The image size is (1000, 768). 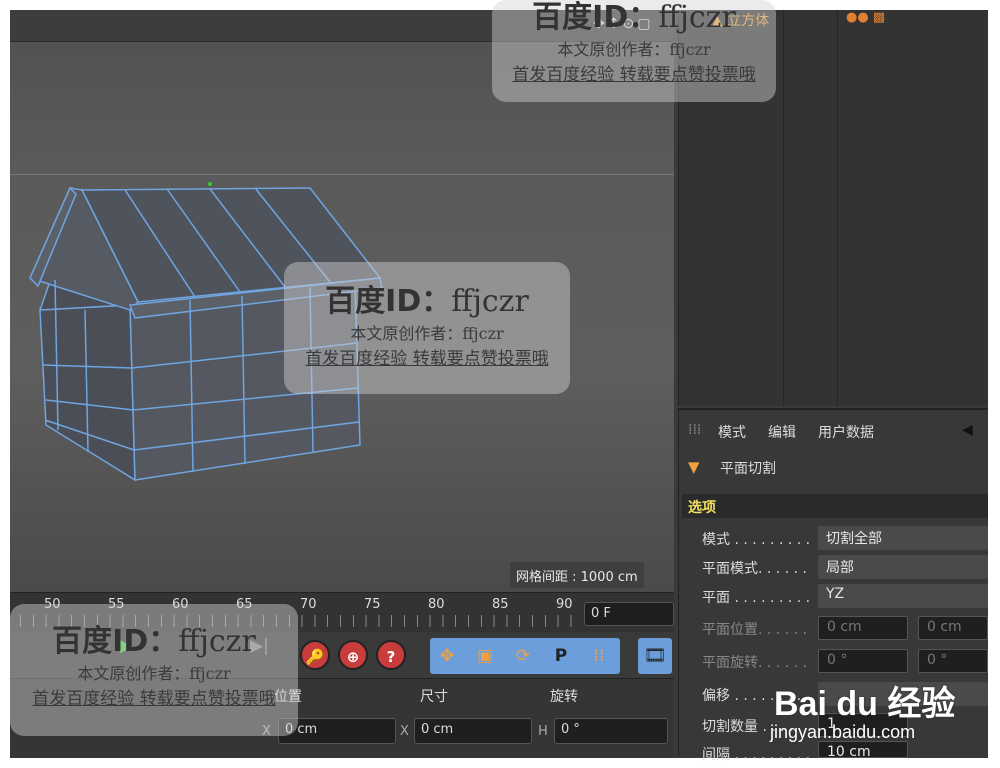 I want to click on rotation-h-field: 0 °, so click(x=611, y=731).